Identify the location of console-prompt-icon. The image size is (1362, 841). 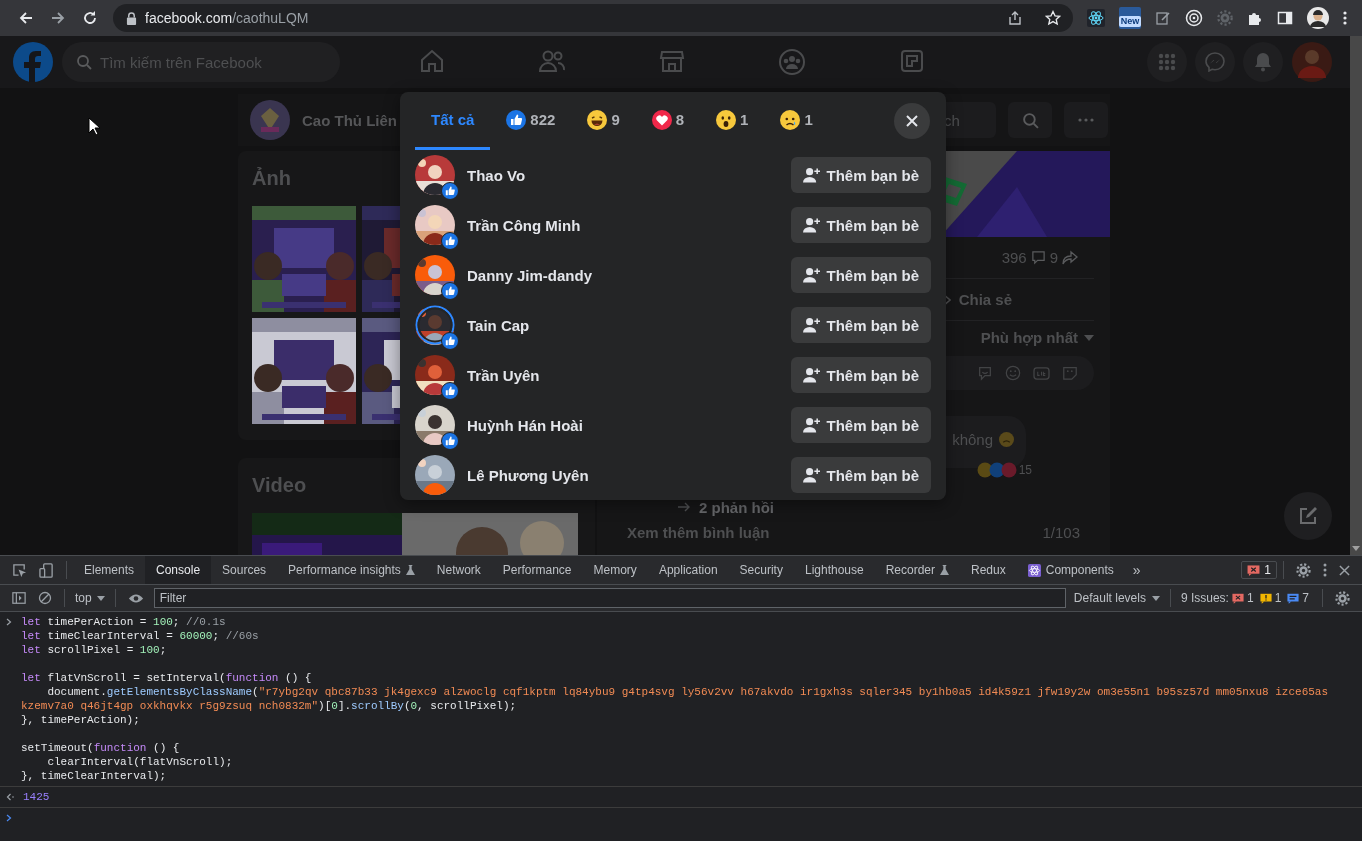
(9, 818).